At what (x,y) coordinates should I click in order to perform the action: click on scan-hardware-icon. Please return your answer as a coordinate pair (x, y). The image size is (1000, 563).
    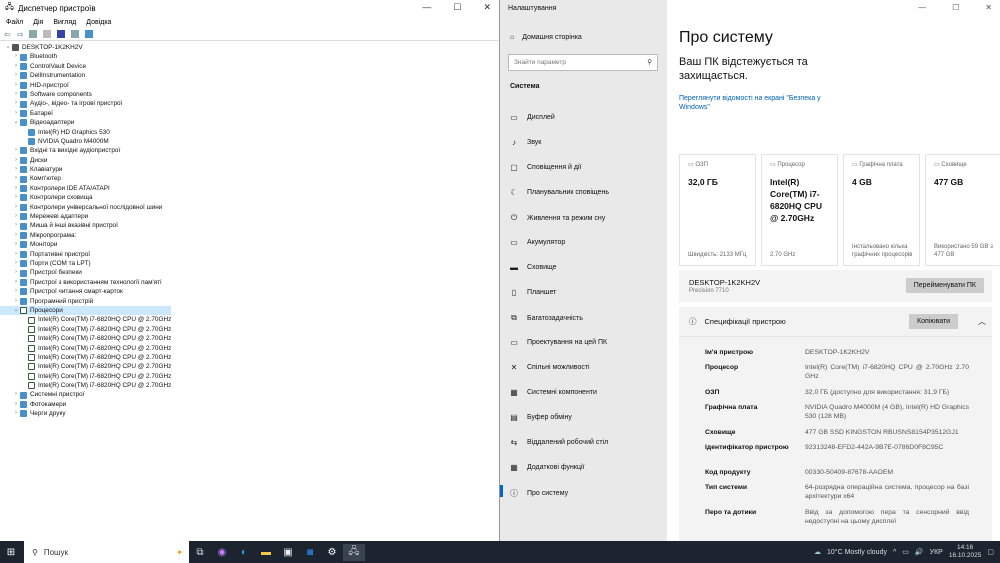
    Looking at the image, I should click on (89, 34).